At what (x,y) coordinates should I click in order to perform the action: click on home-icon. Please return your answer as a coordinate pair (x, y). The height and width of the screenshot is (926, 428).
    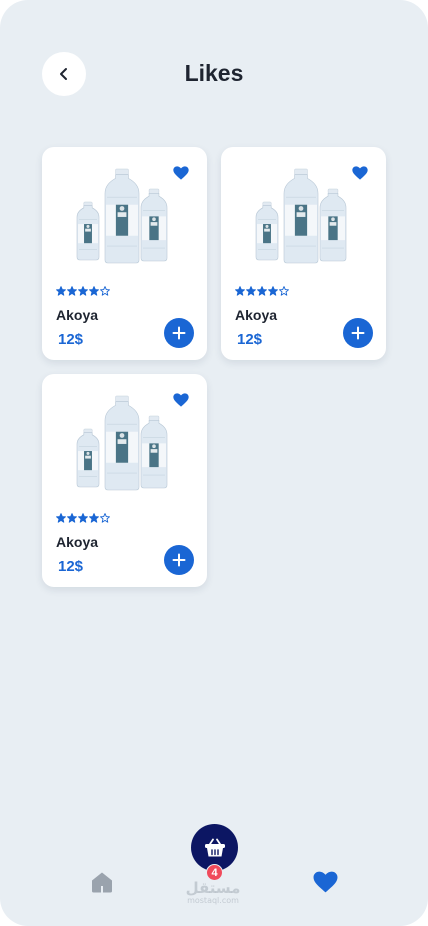
    Looking at the image, I should click on (102, 882).